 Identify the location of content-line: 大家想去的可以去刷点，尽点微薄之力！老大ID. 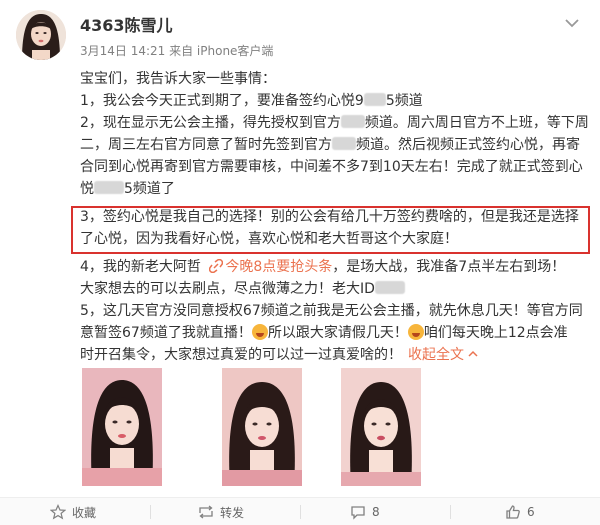
(335, 289).